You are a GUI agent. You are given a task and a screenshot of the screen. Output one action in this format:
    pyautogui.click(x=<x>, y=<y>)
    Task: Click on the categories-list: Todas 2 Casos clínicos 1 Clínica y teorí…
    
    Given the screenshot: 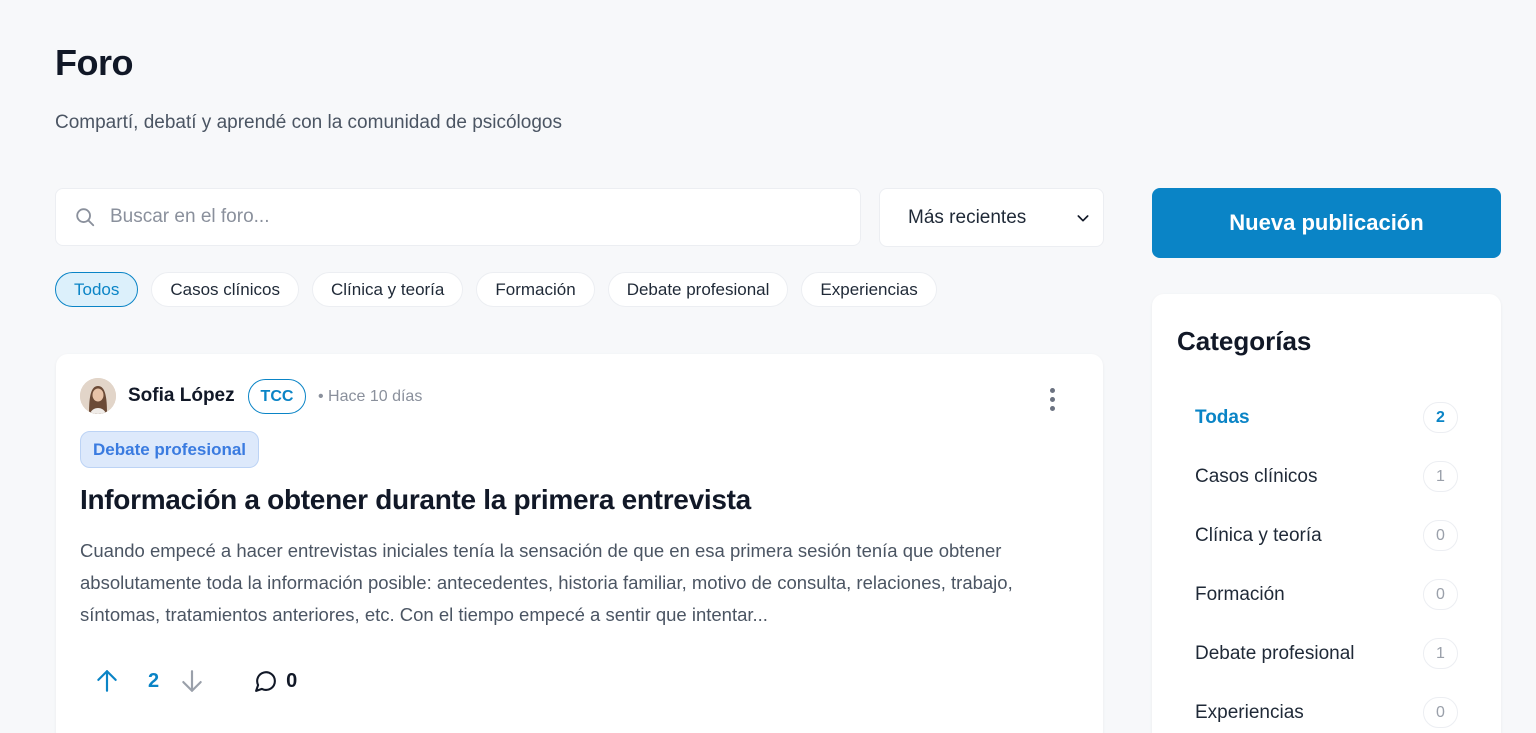 What is the action you would take?
    pyautogui.click(x=1326, y=560)
    